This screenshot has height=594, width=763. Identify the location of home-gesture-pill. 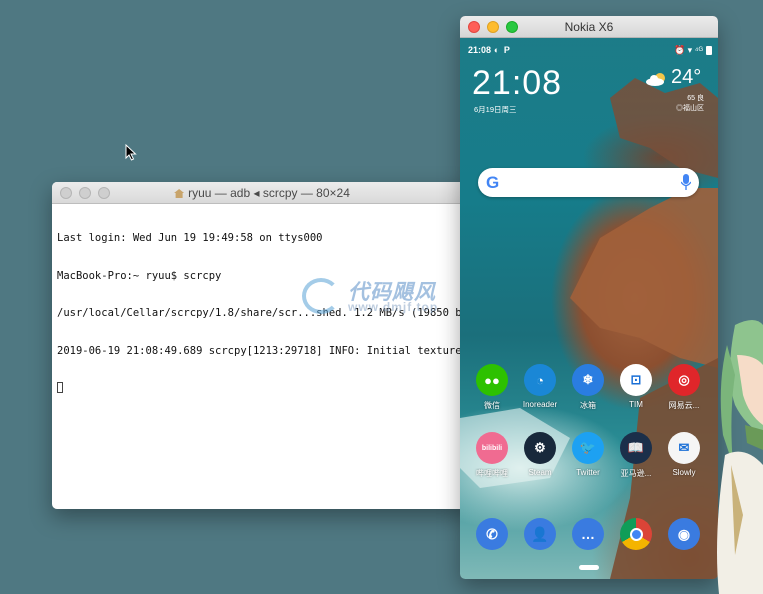
(589, 567).